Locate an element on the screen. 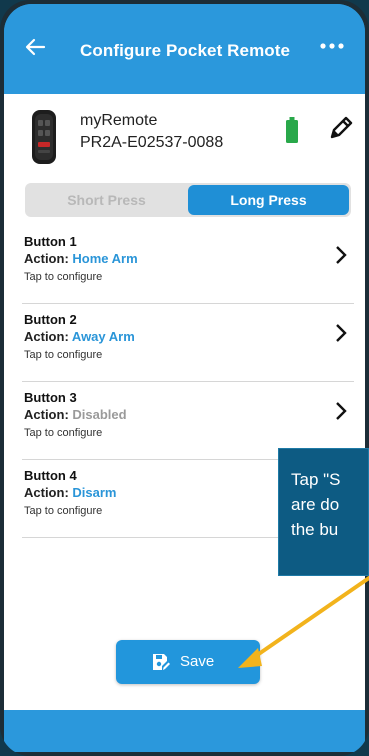  button-name: Button 2 is located at coordinates (50, 319).